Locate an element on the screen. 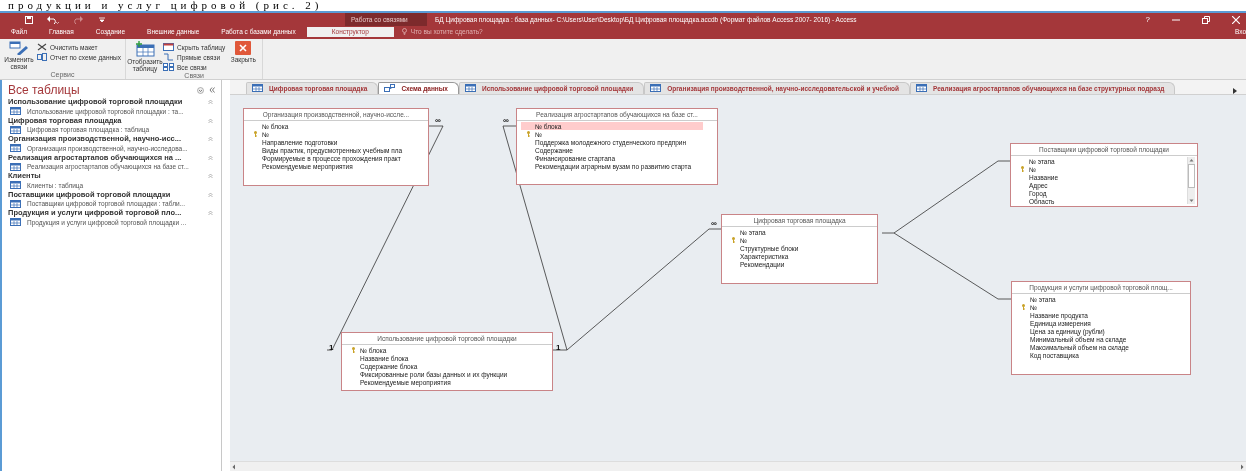  show-table-icon is located at coordinates (145, 49).